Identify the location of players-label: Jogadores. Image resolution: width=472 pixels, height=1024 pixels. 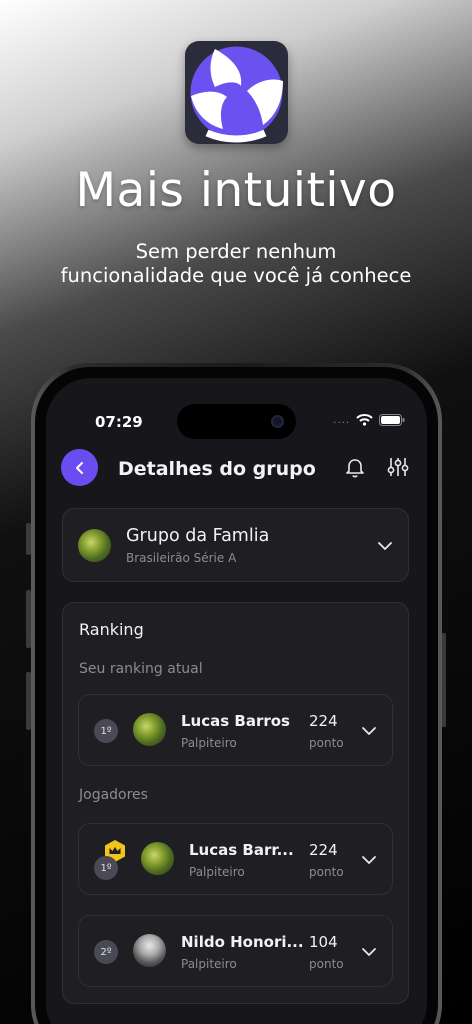
(113, 795).